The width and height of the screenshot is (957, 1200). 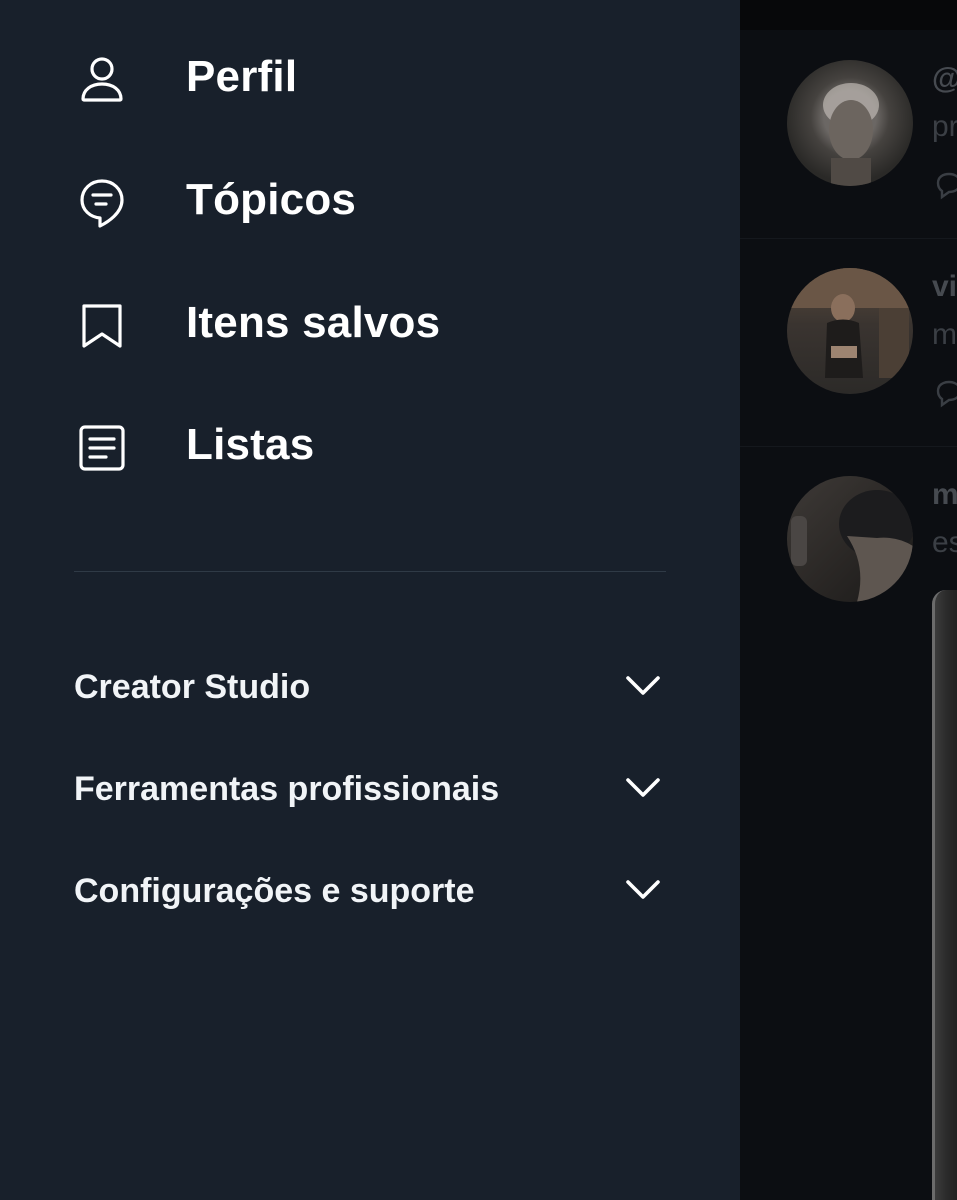 I want to click on nav-item-itens-salvos: Itens salvos, so click(x=370, y=326).